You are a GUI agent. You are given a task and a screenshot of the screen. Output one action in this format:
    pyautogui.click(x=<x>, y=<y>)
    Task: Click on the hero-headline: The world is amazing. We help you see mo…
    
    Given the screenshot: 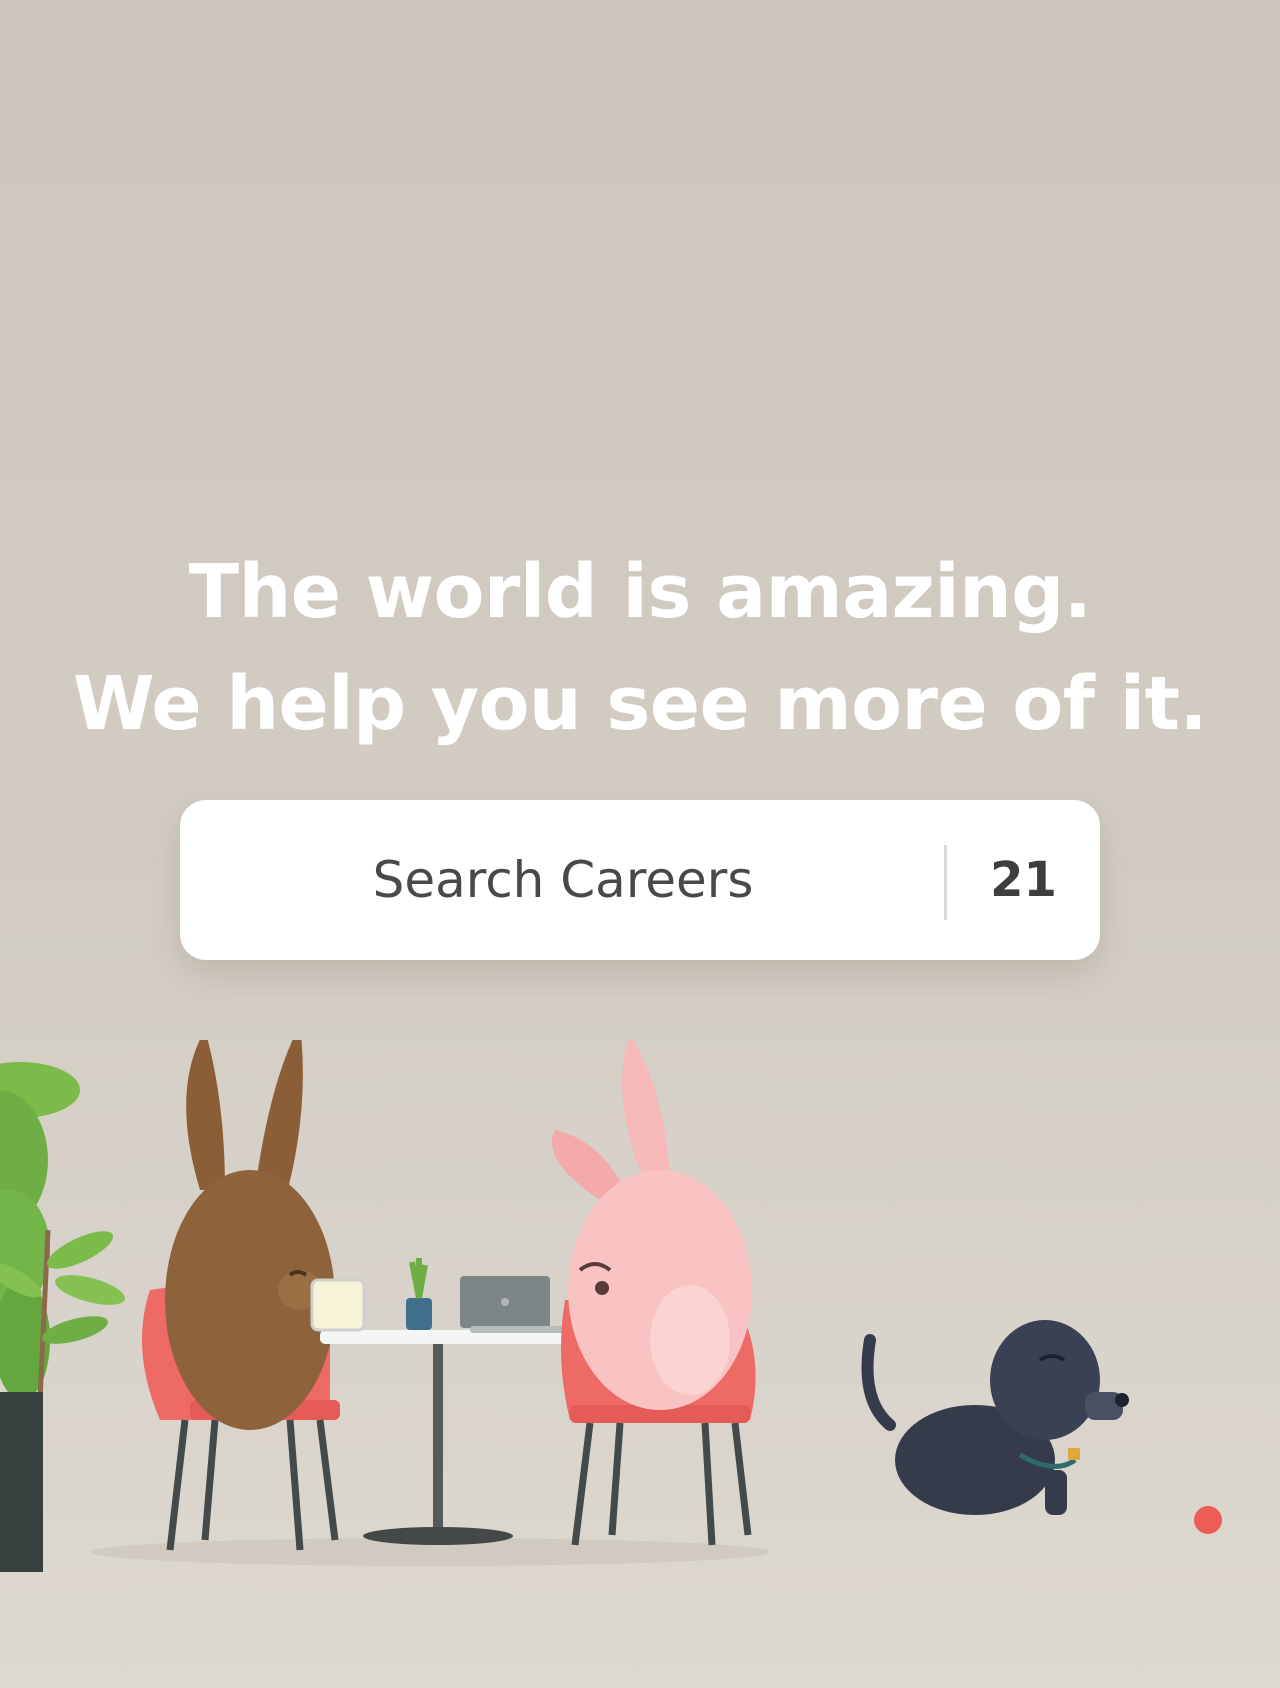 What is the action you would take?
    pyautogui.click(x=640, y=648)
    